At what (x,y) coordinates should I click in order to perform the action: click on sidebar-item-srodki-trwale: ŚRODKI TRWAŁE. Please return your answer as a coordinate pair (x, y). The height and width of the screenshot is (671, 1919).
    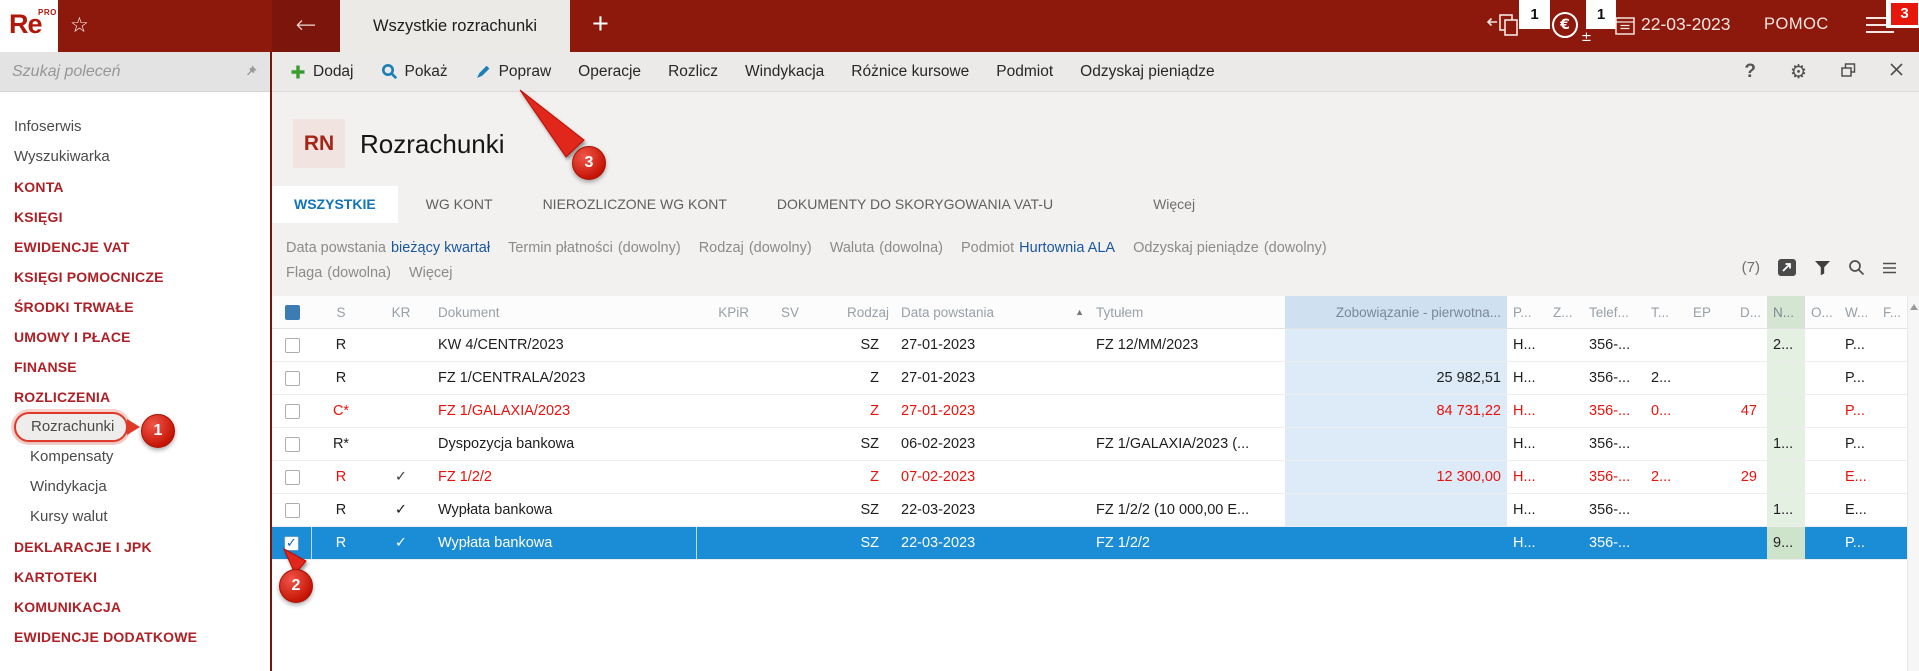
    Looking at the image, I should click on (135, 307).